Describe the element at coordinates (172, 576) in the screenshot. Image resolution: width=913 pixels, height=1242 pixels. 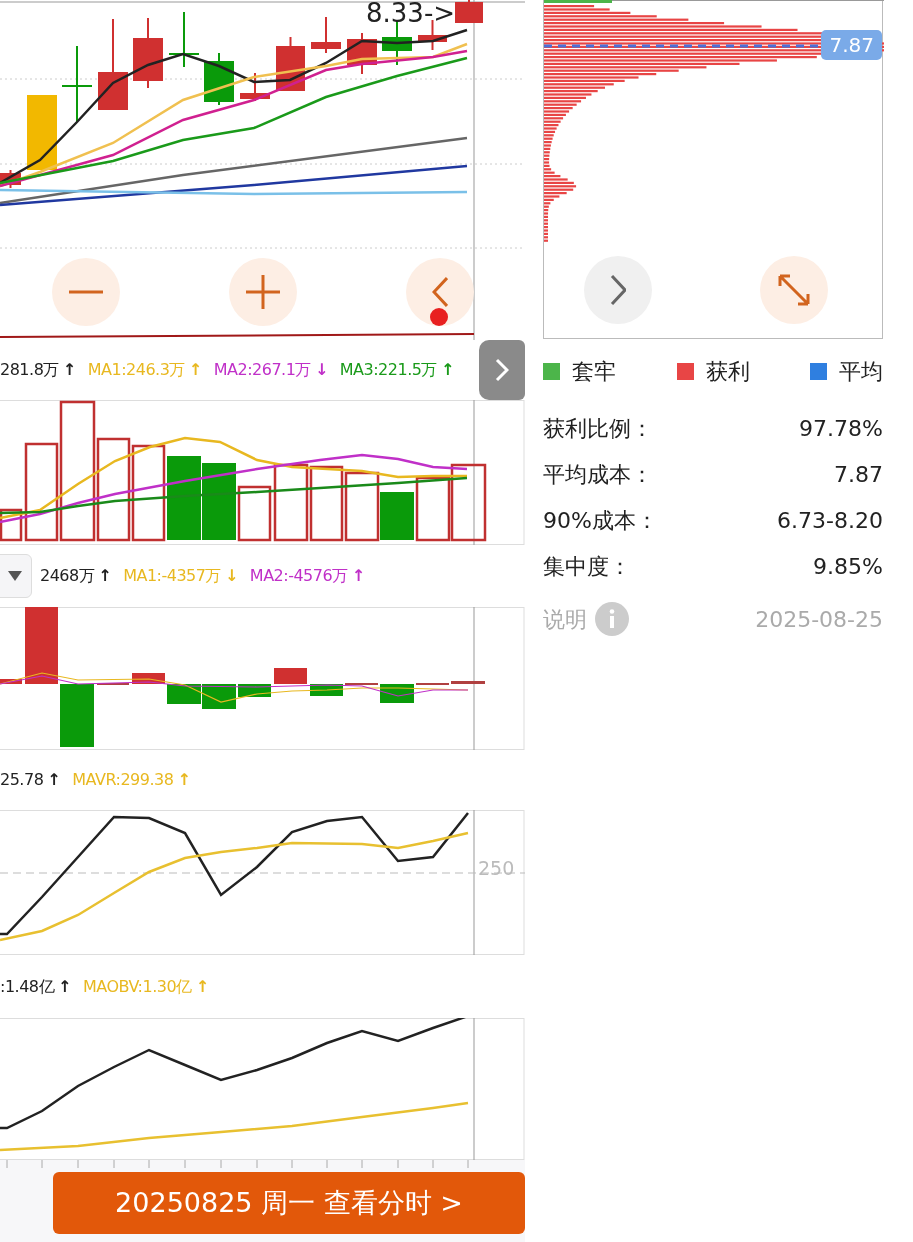
I see `indicator-value: MA1:-4357万` at that location.